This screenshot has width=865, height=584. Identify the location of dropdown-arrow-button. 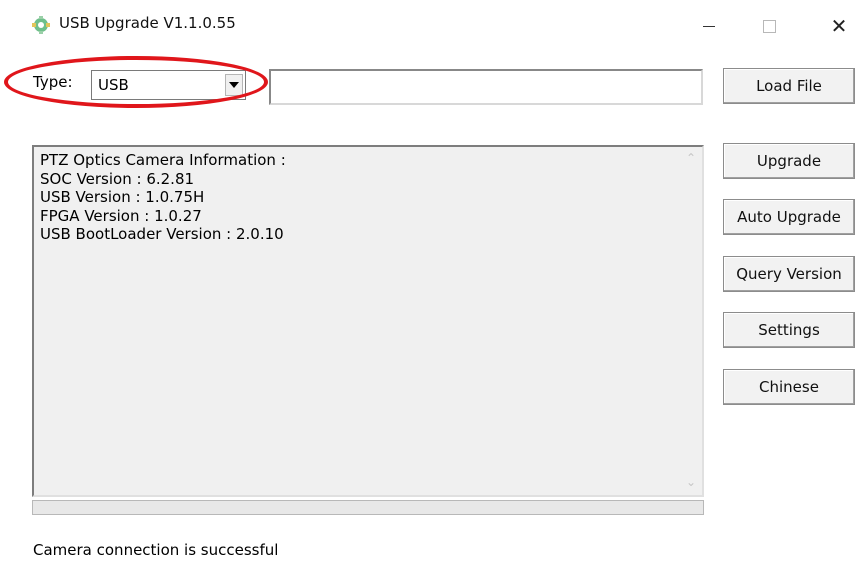
(234, 85).